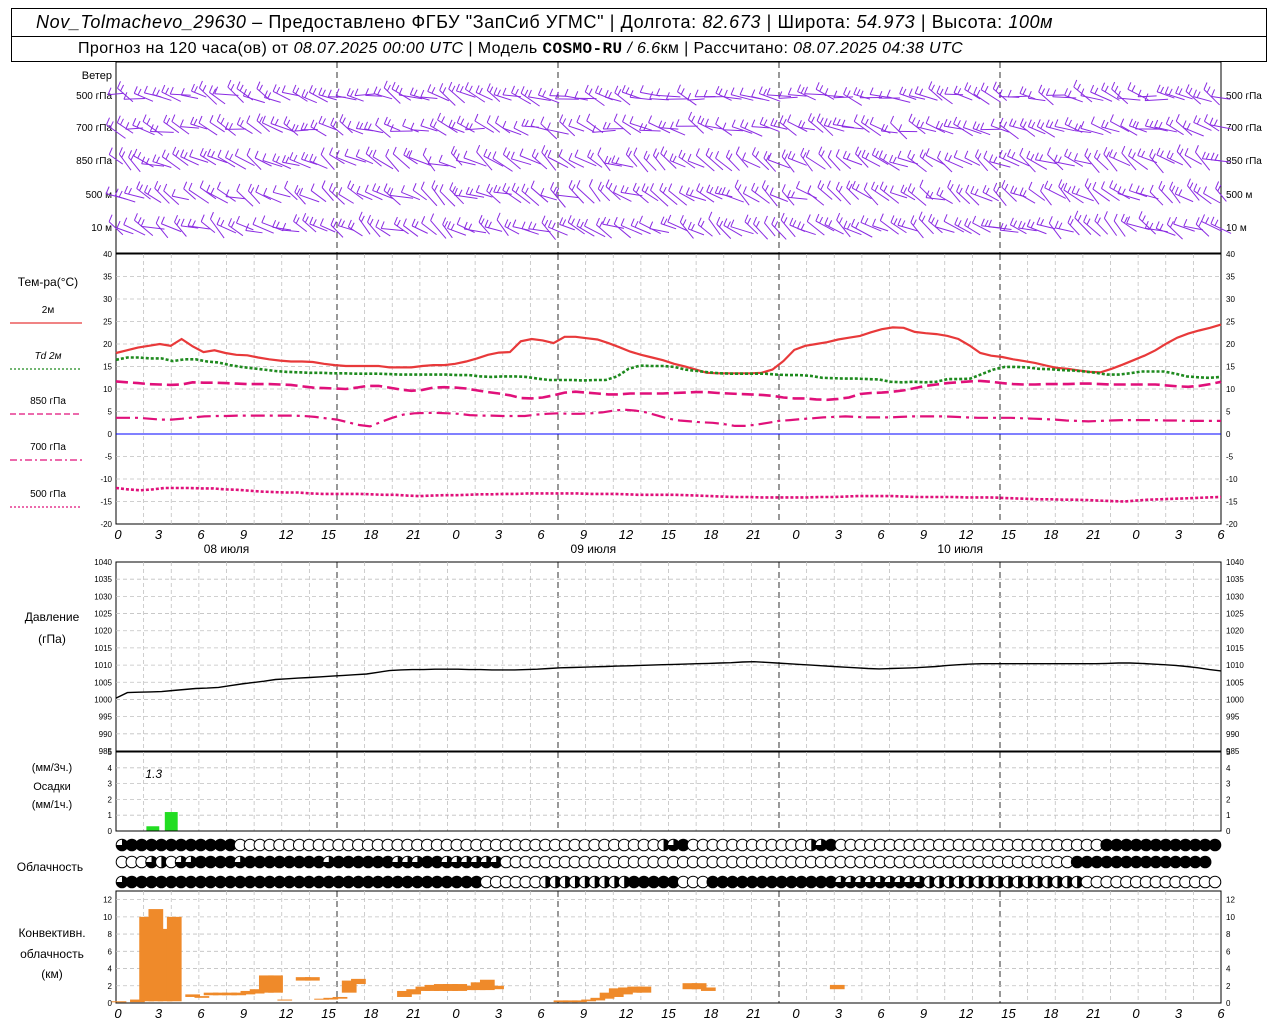 The width and height of the screenshot is (1280, 1024). I want to click on convective-bar, so click(312, 979).